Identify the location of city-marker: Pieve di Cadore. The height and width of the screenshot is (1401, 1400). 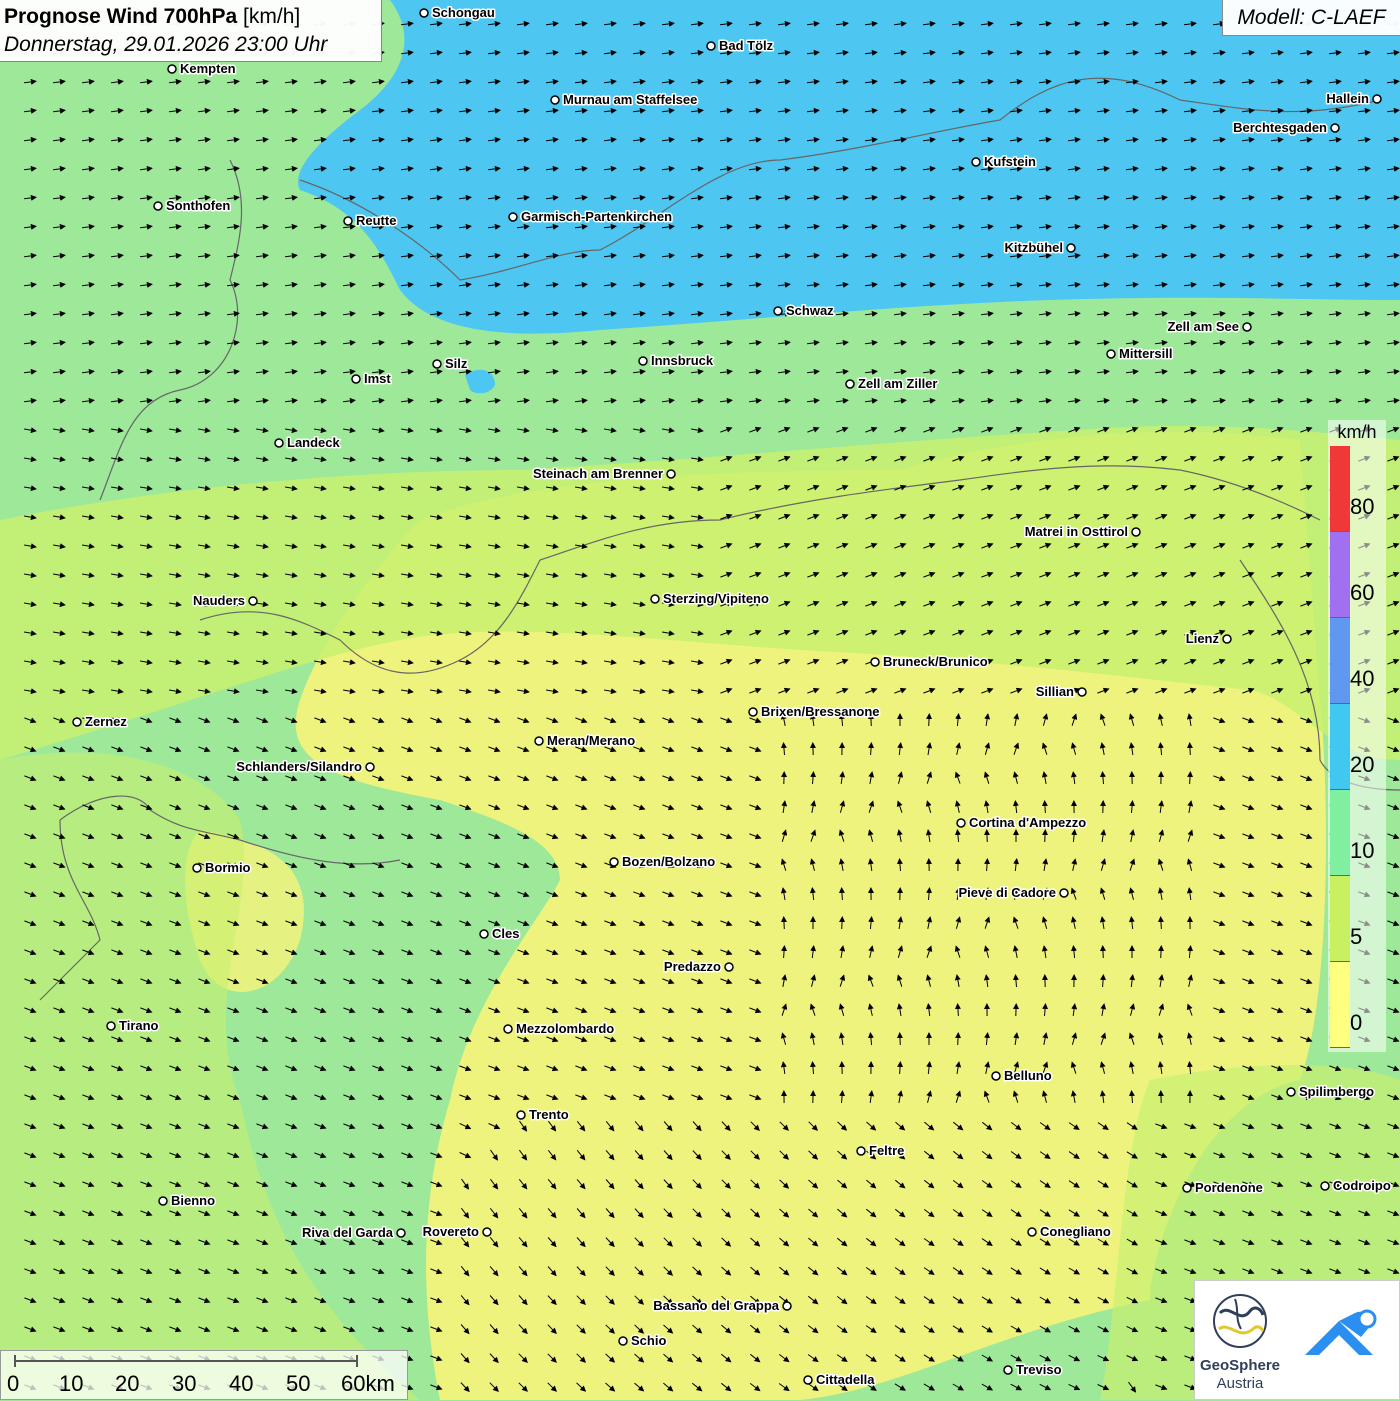
(1013, 892).